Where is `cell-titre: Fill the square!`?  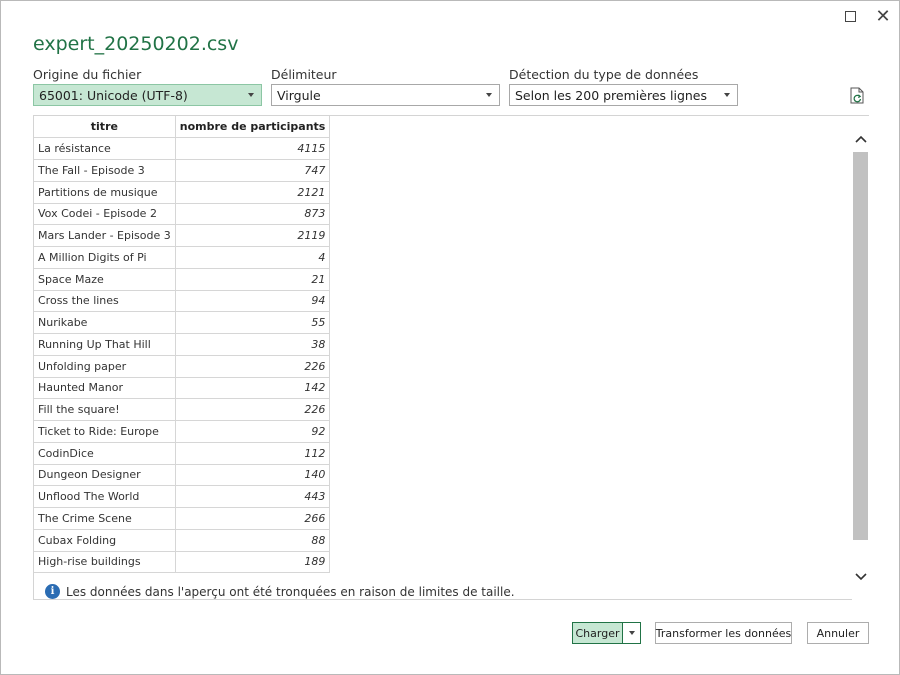 cell-titre: Fill the square! is located at coordinates (105, 409).